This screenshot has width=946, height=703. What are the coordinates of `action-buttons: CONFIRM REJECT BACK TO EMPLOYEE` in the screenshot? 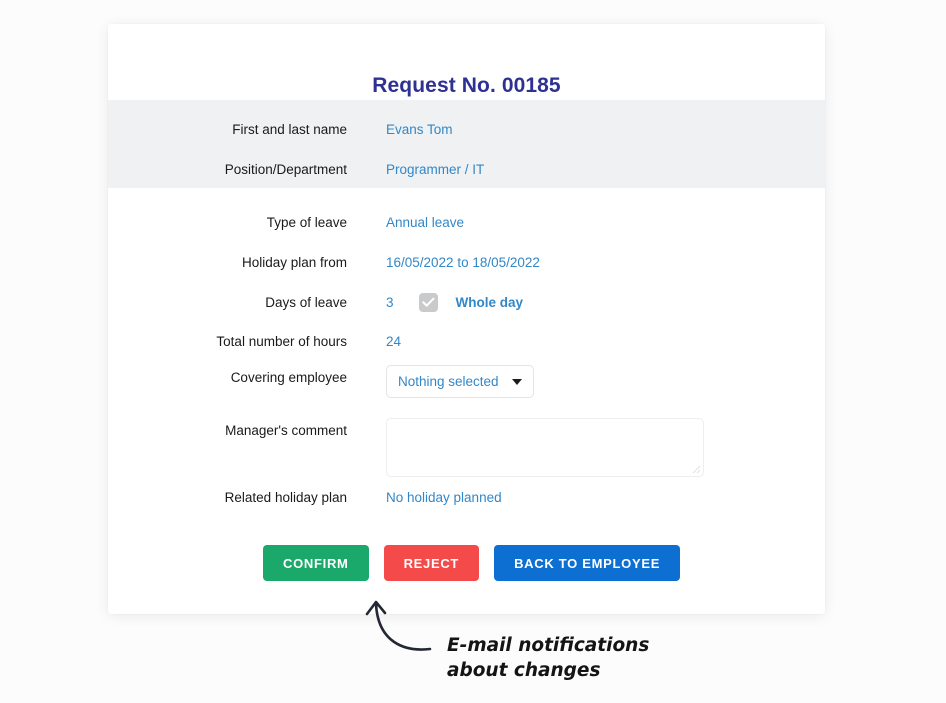 It's located at (472, 563).